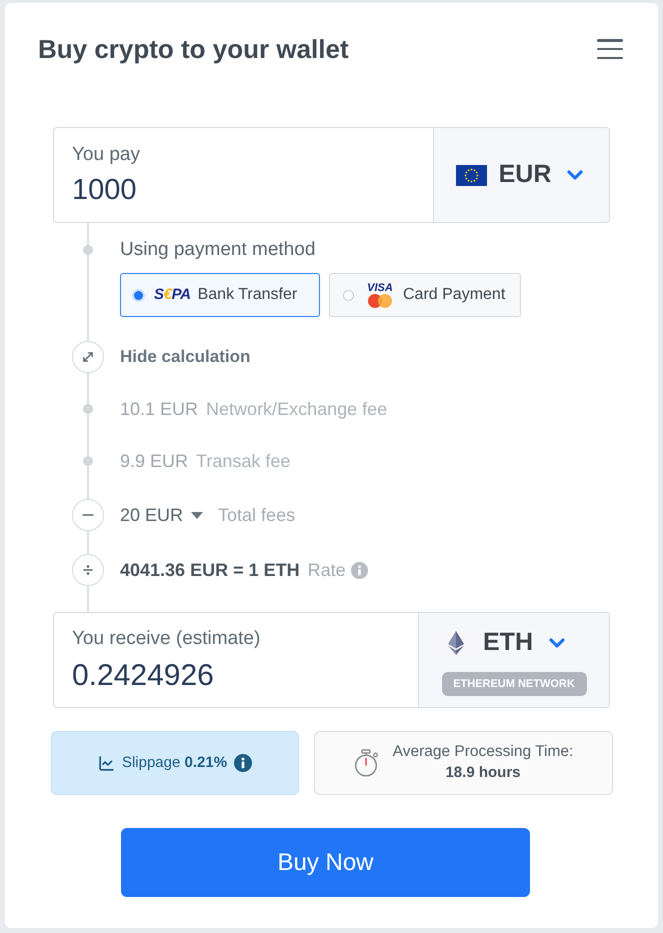  Describe the element at coordinates (106, 155) in the screenshot. I see `pay-label: You pay` at that location.